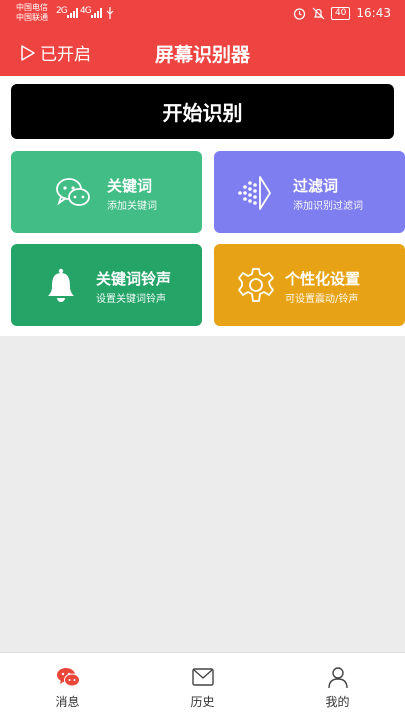 The width and height of the screenshot is (405, 720). I want to click on keywords-card-subtitle: 添加关键词, so click(132, 206).